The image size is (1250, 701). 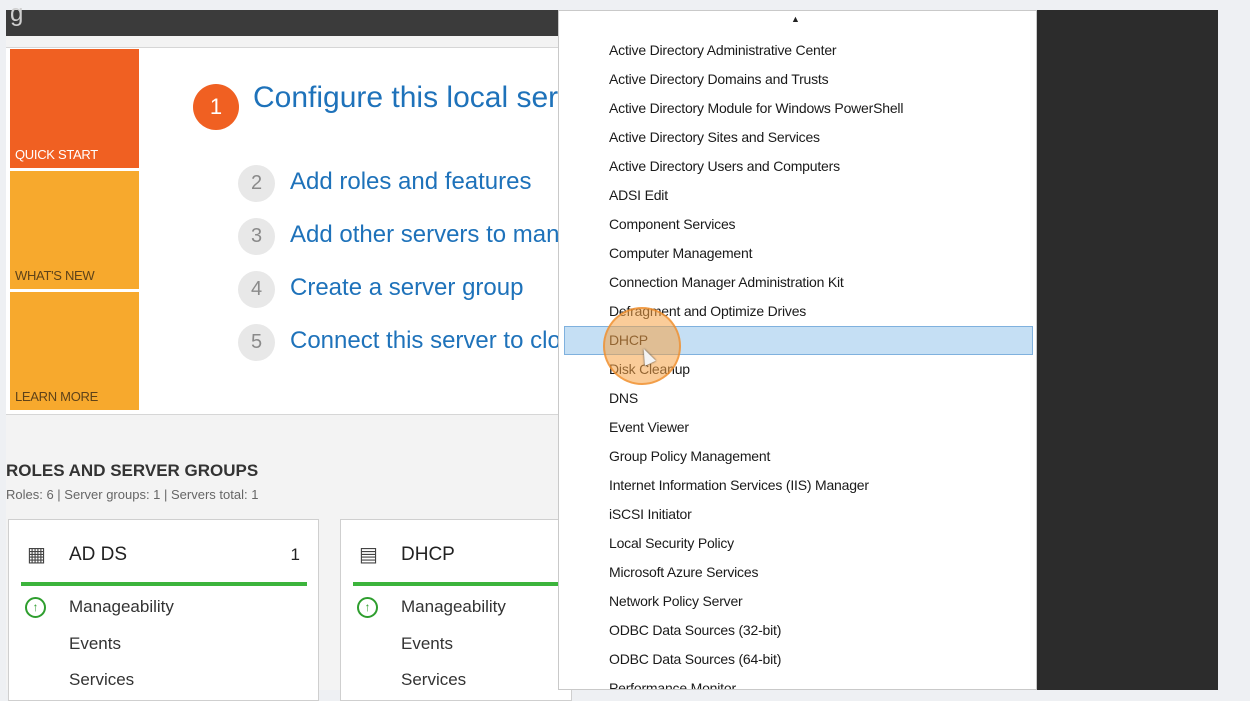 What do you see at coordinates (797, 79) in the screenshot?
I see `menu-item-active-directory-domains-and-trusts: Active Directory Domains and Trusts` at bounding box center [797, 79].